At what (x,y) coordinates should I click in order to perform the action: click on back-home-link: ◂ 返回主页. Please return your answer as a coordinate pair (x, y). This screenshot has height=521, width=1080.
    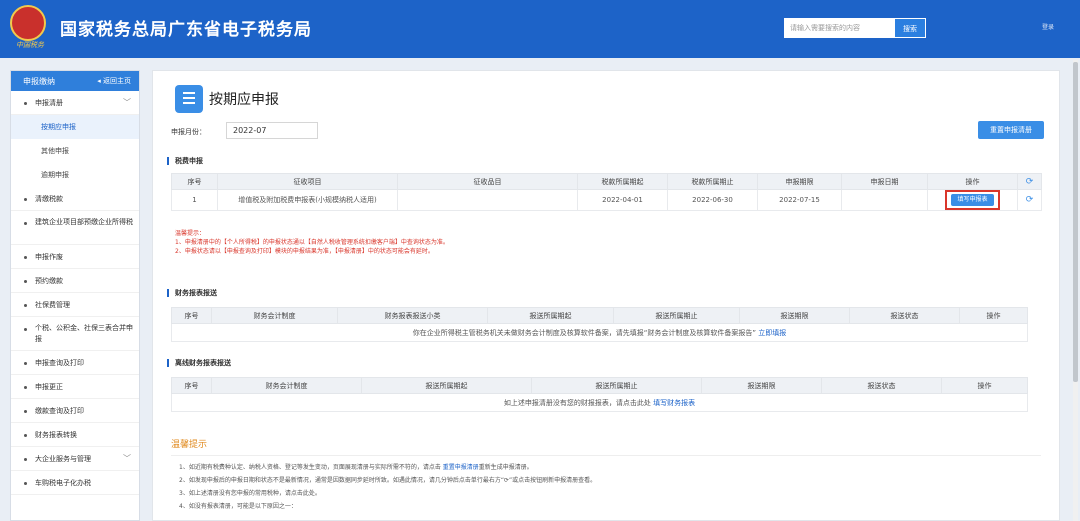
    Looking at the image, I should click on (114, 81).